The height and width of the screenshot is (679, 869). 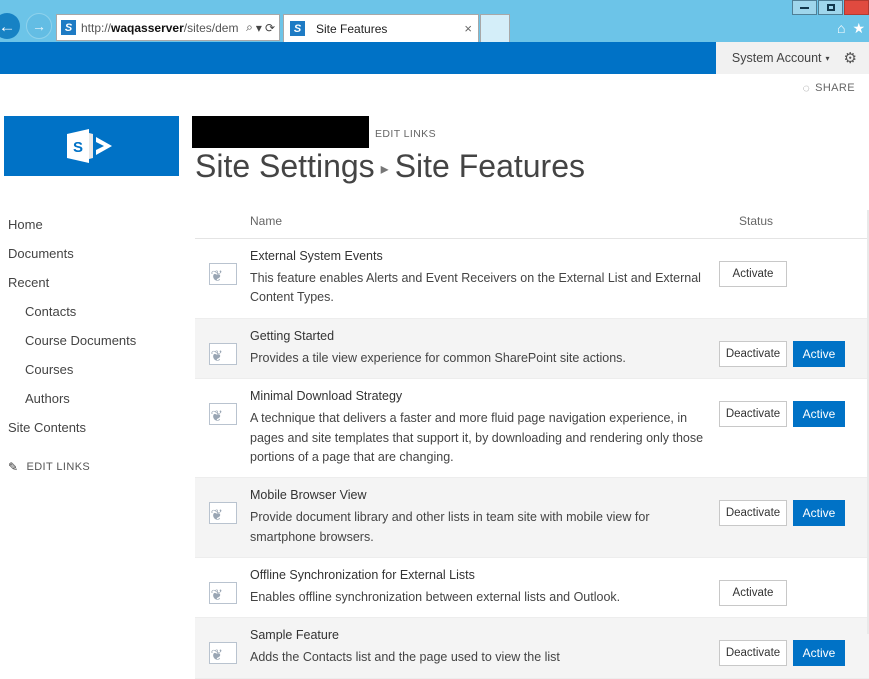 I want to click on browser-tab: S Site Features ×, so click(x=381, y=28).